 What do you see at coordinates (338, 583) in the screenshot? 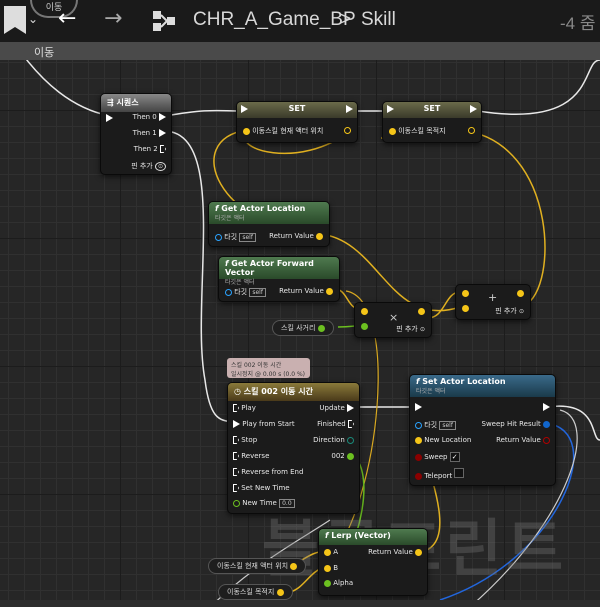
I see `lerp-alpha-pin: Alpha` at bounding box center [338, 583].